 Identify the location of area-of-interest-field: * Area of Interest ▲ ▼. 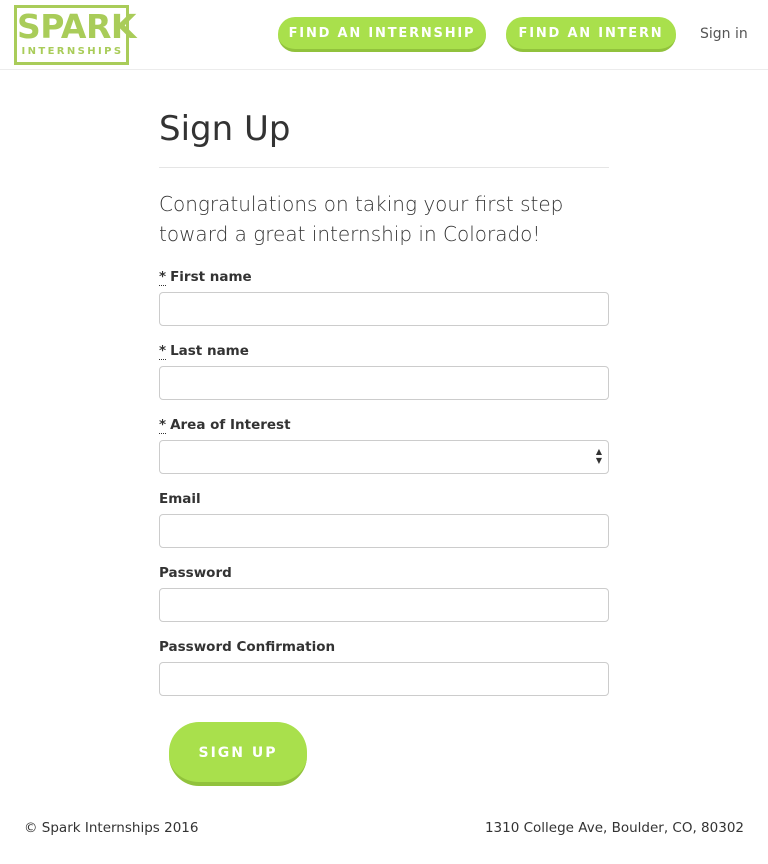
(384, 453).